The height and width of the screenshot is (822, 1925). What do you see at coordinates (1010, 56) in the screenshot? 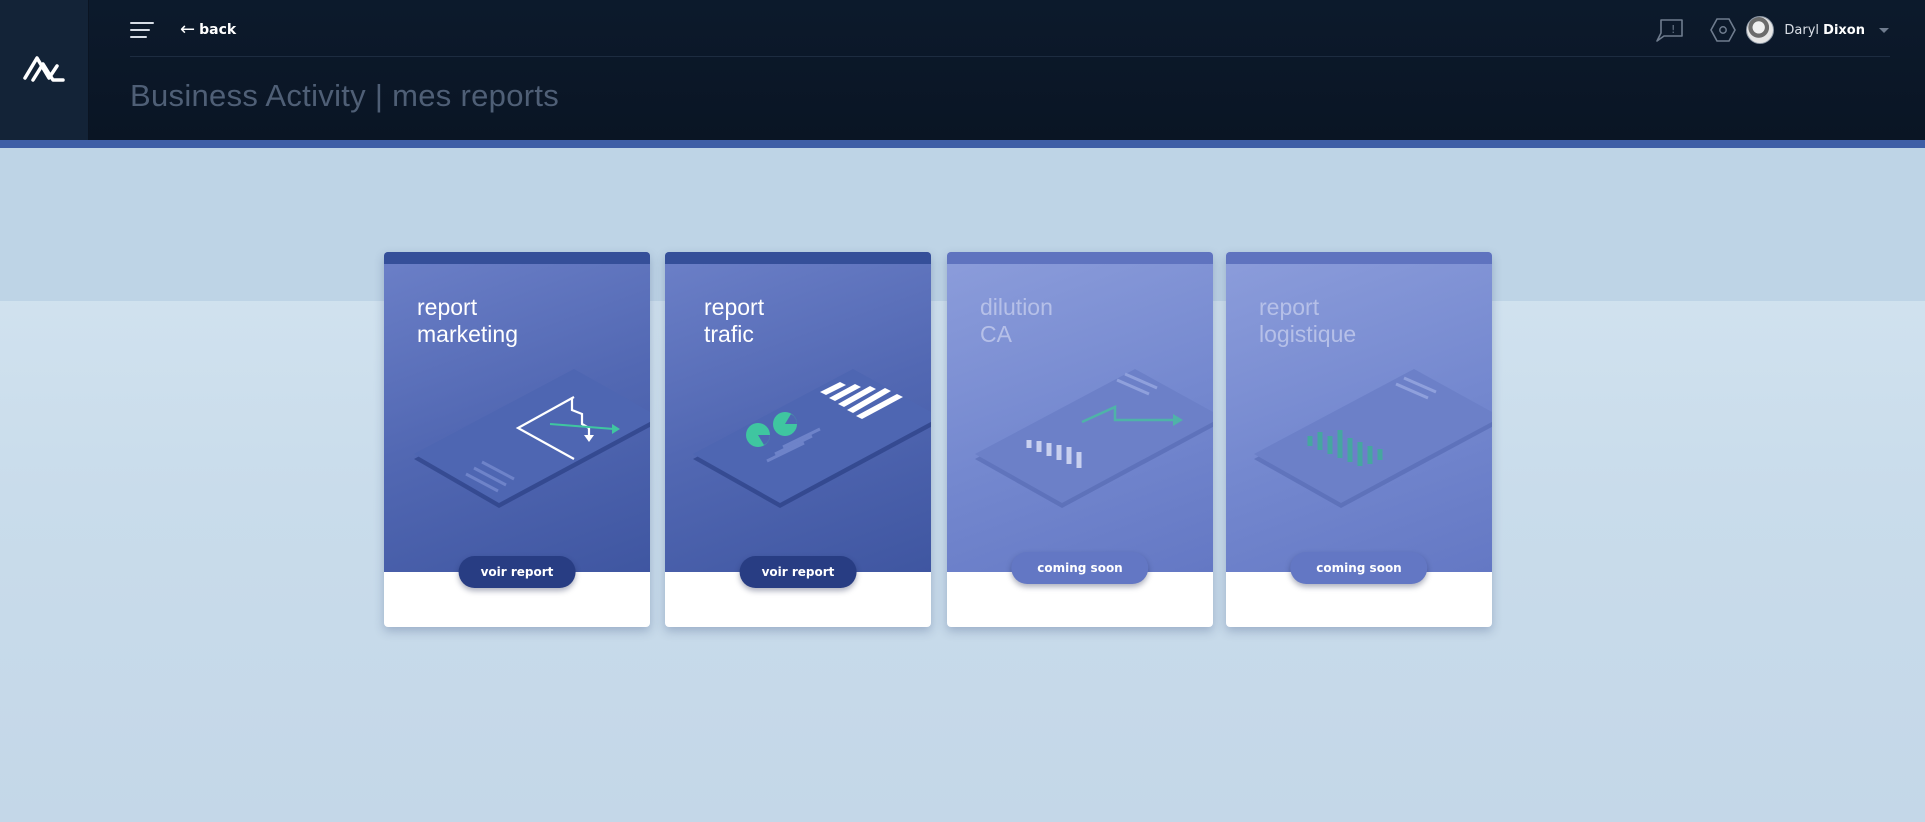
I see `header-divider` at bounding box center [1010, 56].